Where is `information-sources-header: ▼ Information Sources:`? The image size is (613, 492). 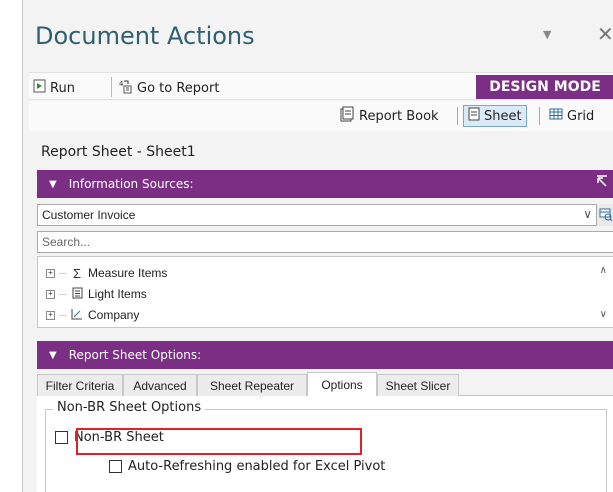
information-sources-header: ▼ Information Sources: is located at coordinates (325, 184).